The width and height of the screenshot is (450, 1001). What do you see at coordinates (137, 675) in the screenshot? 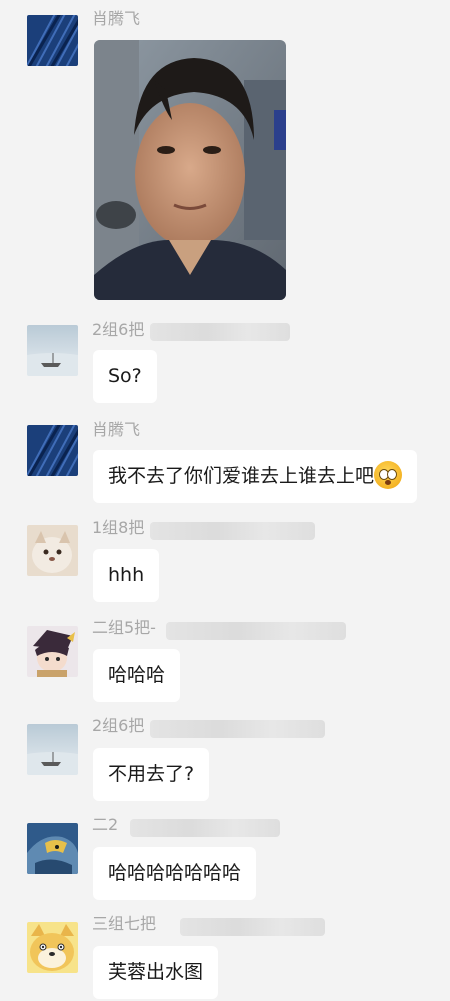
I see `text-message: 哈哈哈` at bounding box center [137, 675].